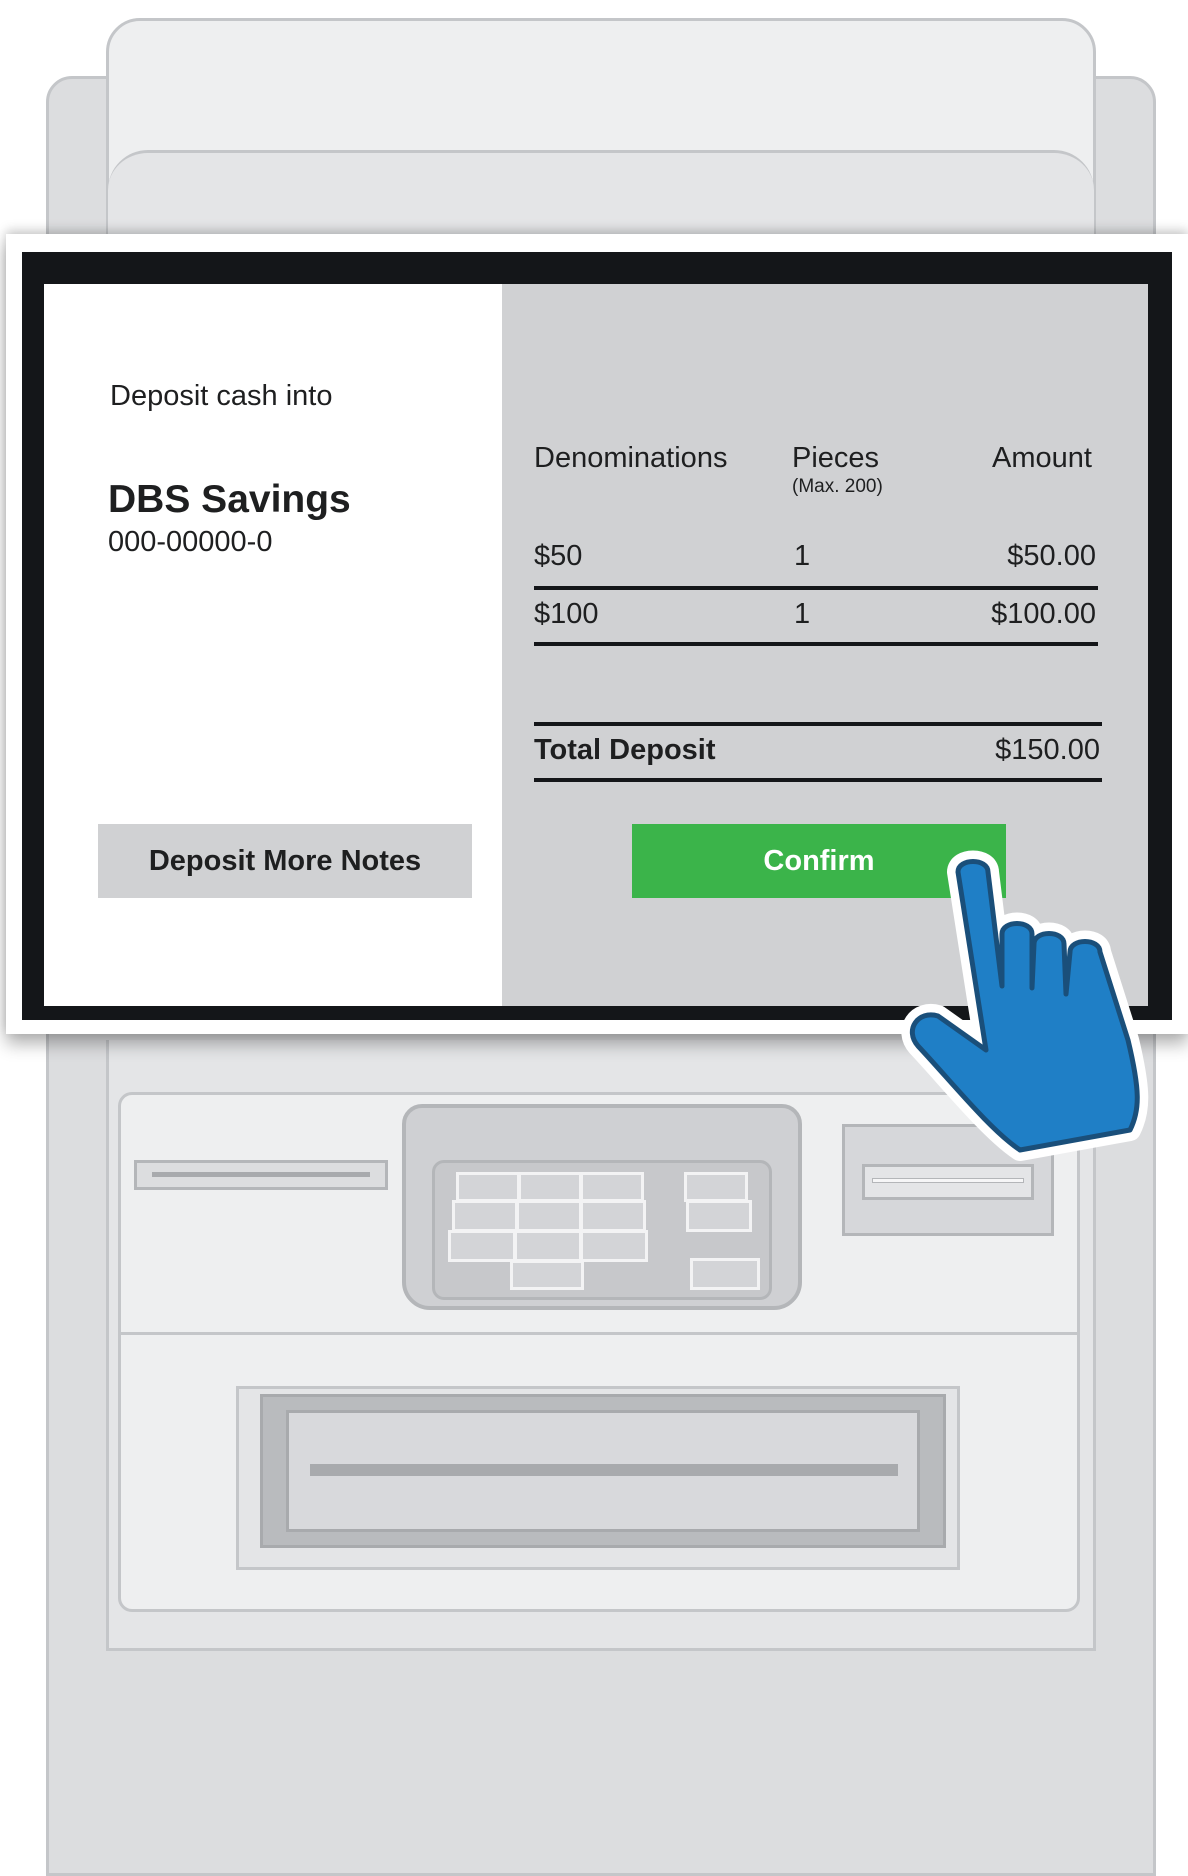 The image size is (1188, 1876). What do you see at coordinates (837, 486) in the screenshot?
I see `pieces-max-note: (Max. 200)` at bounding box center [837, 486].